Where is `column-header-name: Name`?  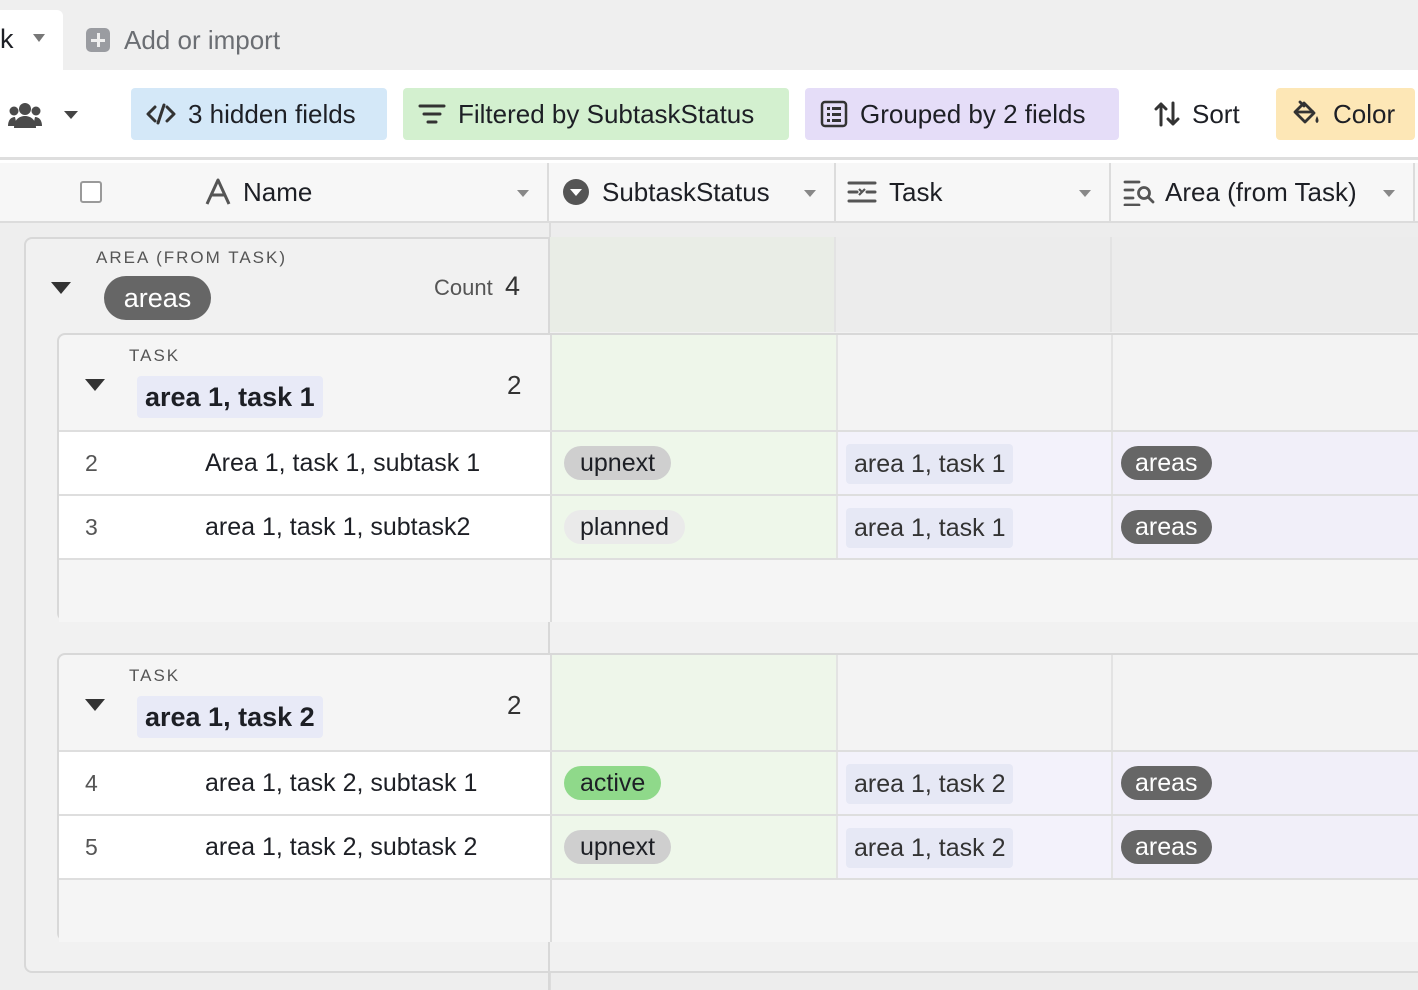
column-header-name: Name is located at coordinates (258, 192).